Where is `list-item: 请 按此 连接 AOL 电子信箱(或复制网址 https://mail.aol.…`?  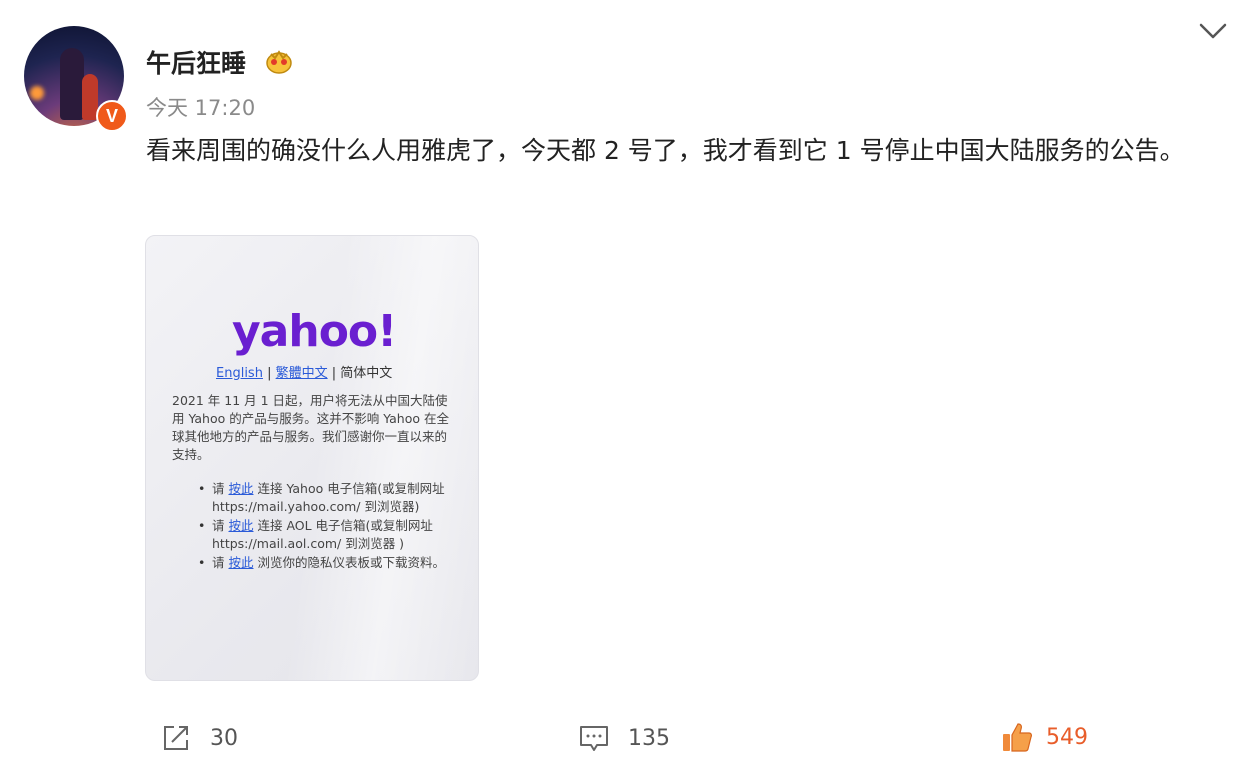
list-item: 请 按此 连接 AOL 电子信箱(或复制网址 https://mail.aol.… is located at coordinates (324, 535).